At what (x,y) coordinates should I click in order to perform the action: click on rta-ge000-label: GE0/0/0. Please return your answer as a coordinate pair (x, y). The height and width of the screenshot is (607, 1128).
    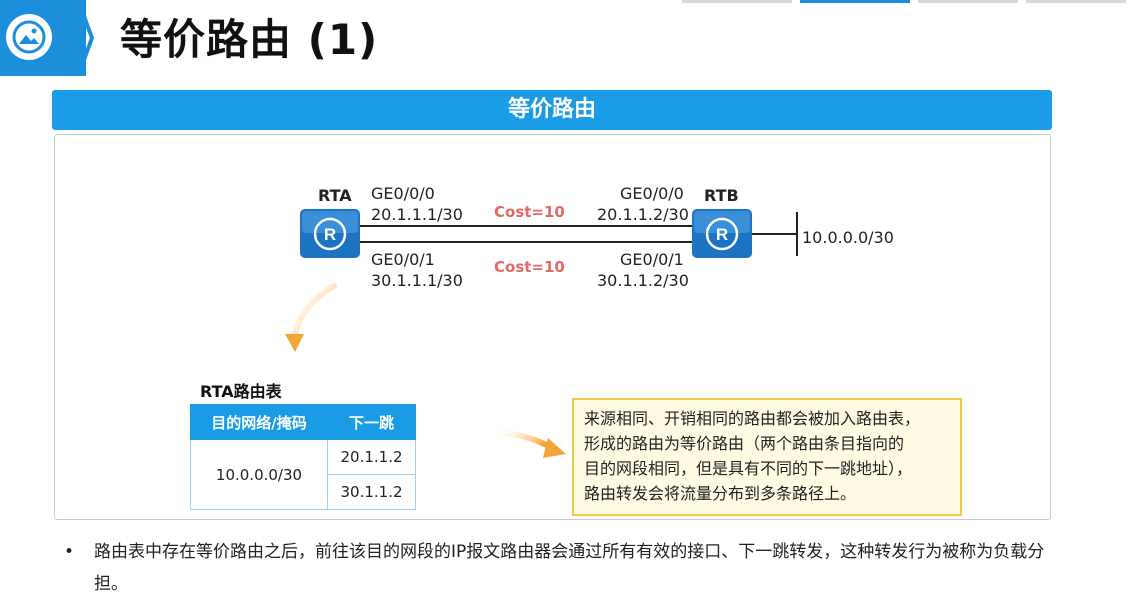
    Looking at the image, I should click on (403, 193).